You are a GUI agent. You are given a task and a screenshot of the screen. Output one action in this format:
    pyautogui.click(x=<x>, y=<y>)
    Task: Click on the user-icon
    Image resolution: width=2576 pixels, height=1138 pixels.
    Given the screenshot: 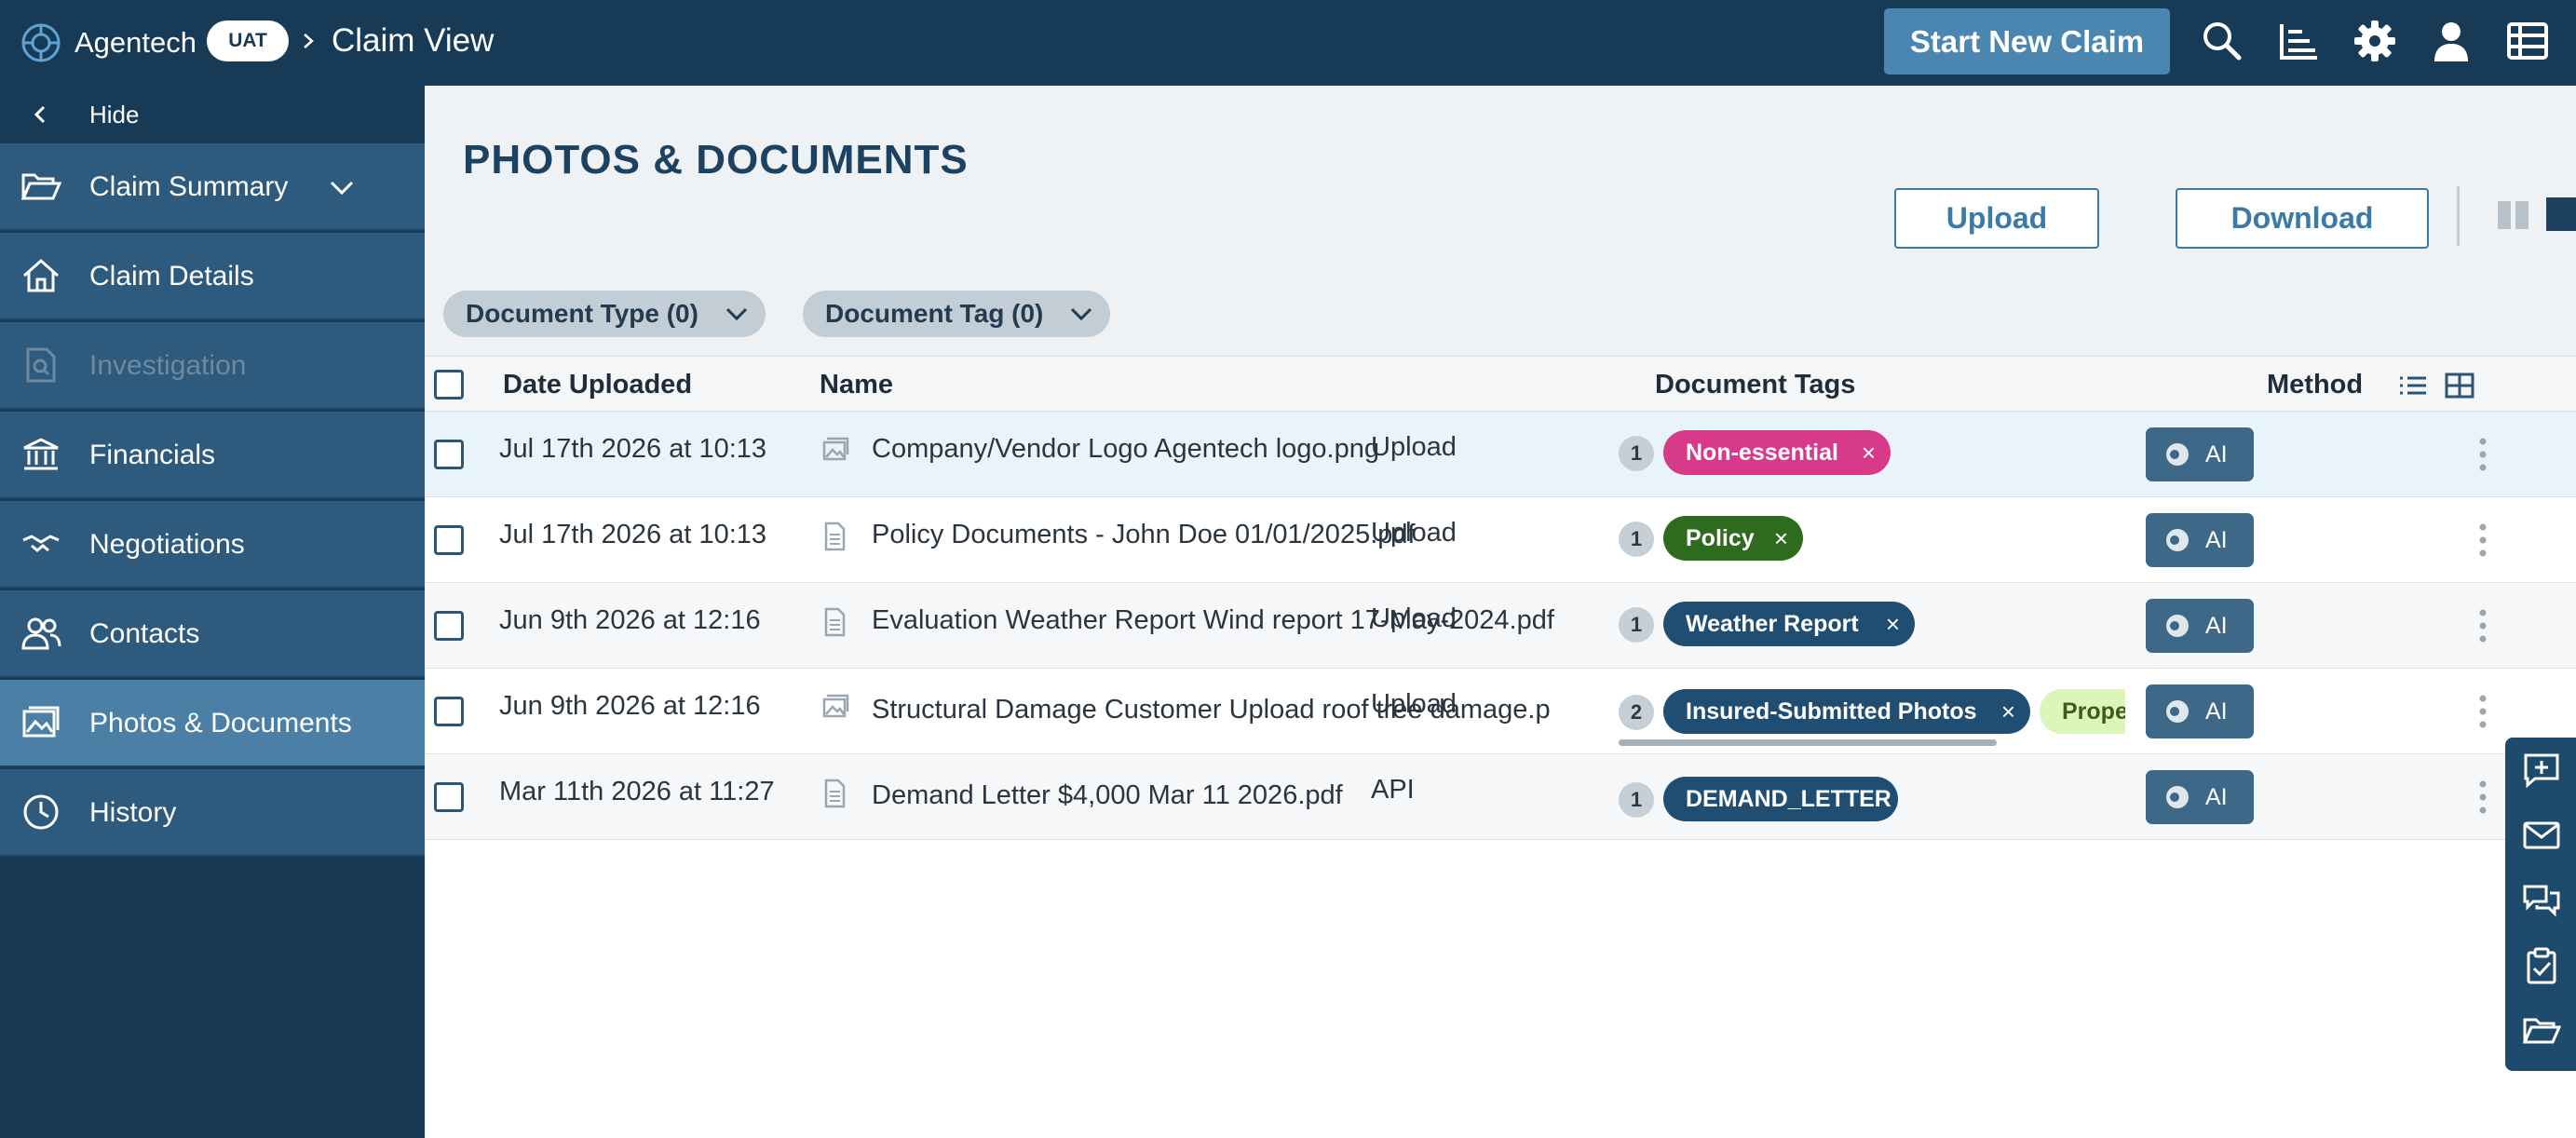 What is the action you would take?
    pyautogui.click(x=2451, y=41)
    